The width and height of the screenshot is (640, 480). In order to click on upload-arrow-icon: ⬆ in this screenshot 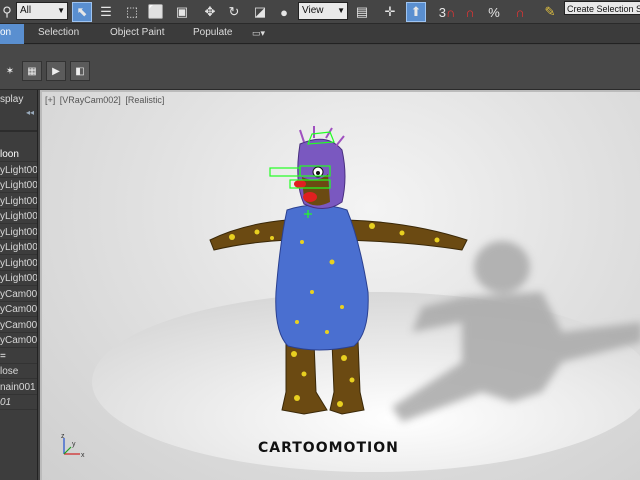, I will do `click(416, 11)`.